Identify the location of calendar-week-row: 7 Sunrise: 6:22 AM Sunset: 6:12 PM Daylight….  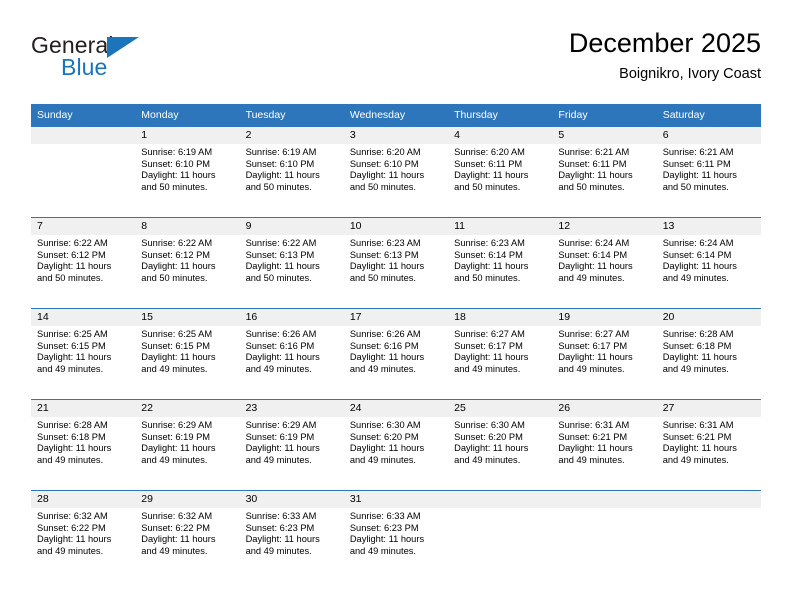
(396, 263).